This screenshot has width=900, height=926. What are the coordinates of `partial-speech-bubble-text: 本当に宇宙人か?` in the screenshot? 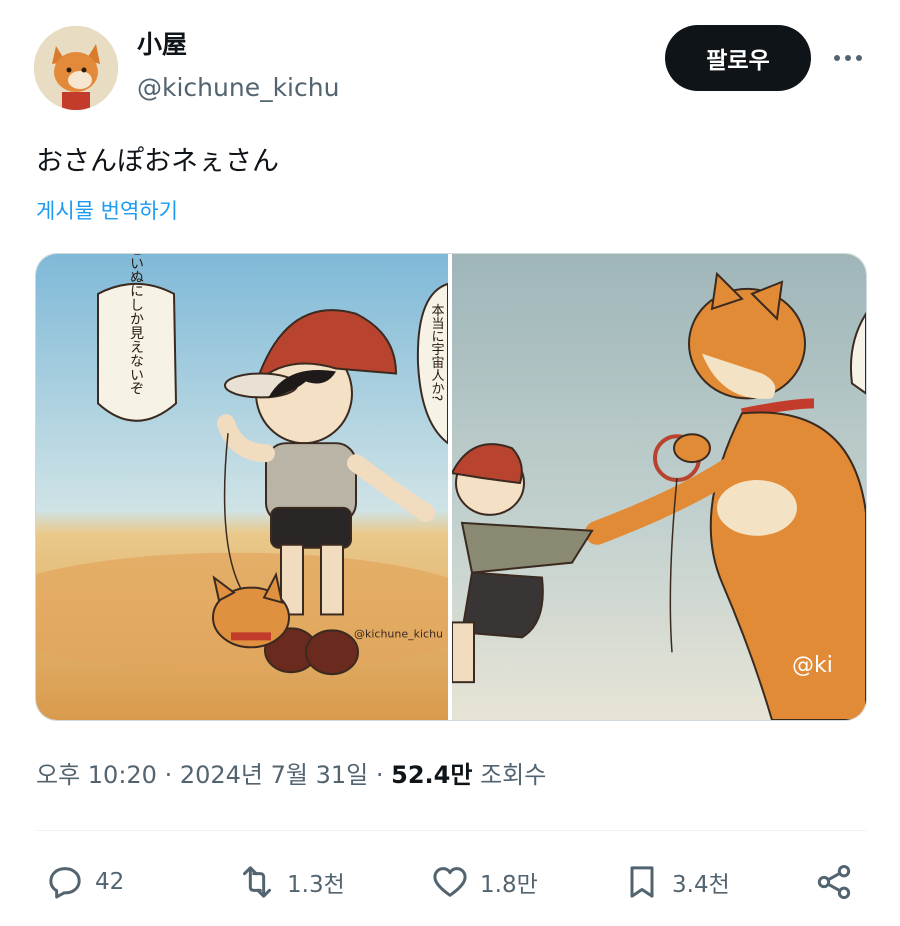 It's located at (436, 352).